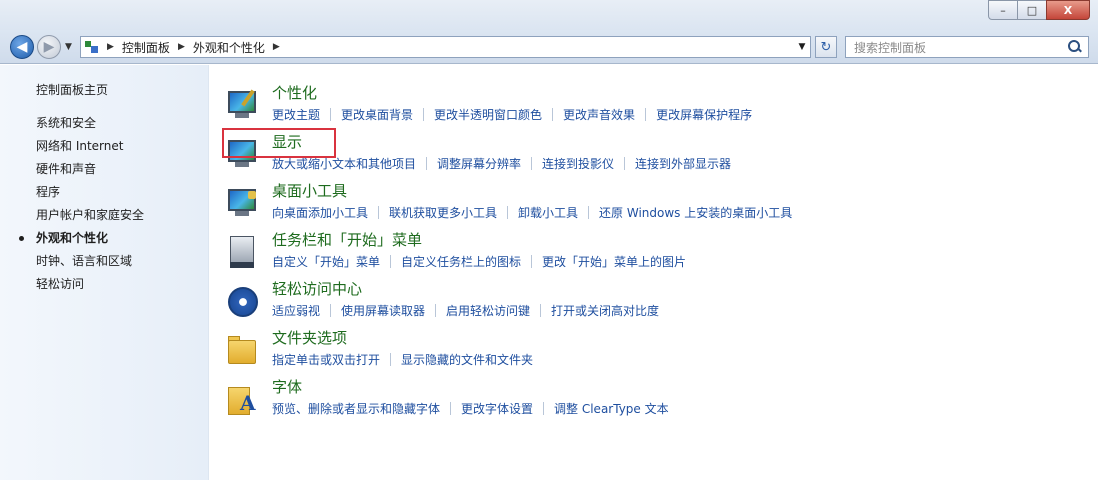 The width and height of the screenshot is (1098, 480). What do you see at coordinates (21, 238) in the screenshot?
I see `current-page-bullet-icon` at bounding box center [21, 238].